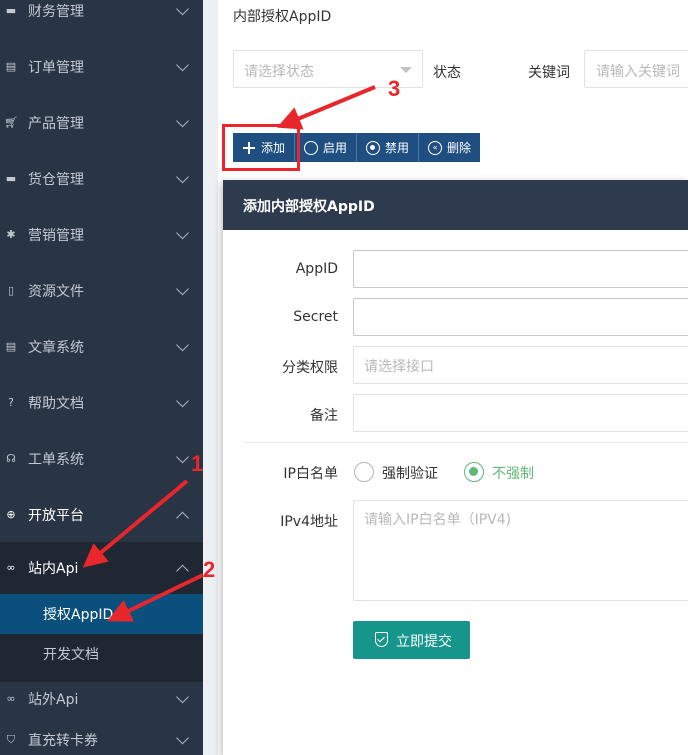 Image resolution: width=688 pixels, height=755 pixels. What do you see at coordinates (101, 19) in the screenshot?
I see `sidebar-item-finance: ▬ 财务管理` at bounding box center [101, 19].